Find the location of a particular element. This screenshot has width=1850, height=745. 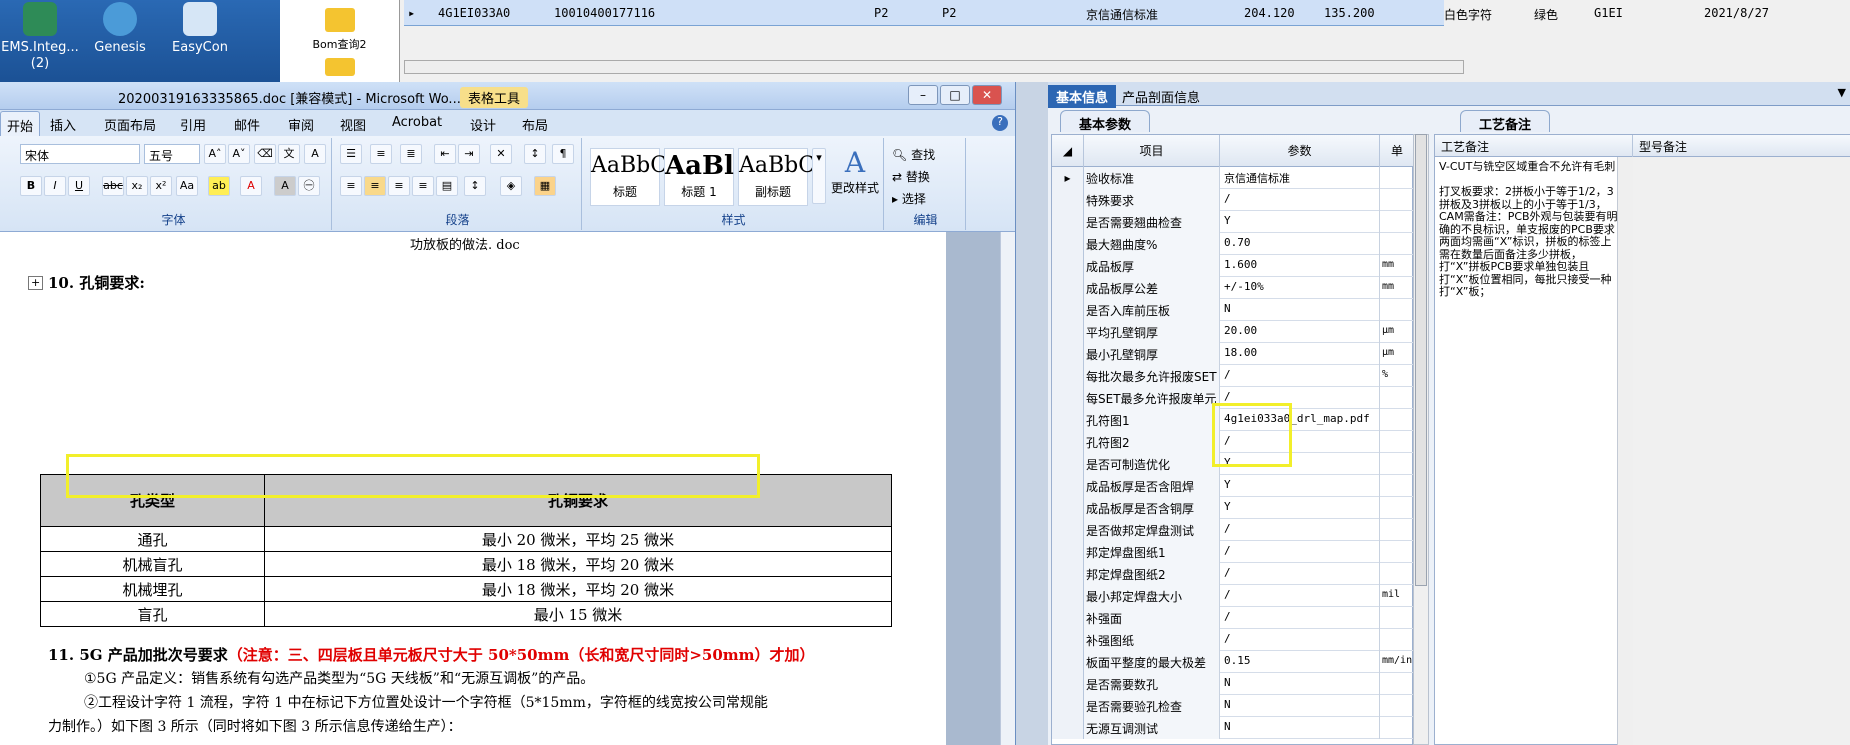

change-case-icon: Aa is located at coordinates (187, 186).